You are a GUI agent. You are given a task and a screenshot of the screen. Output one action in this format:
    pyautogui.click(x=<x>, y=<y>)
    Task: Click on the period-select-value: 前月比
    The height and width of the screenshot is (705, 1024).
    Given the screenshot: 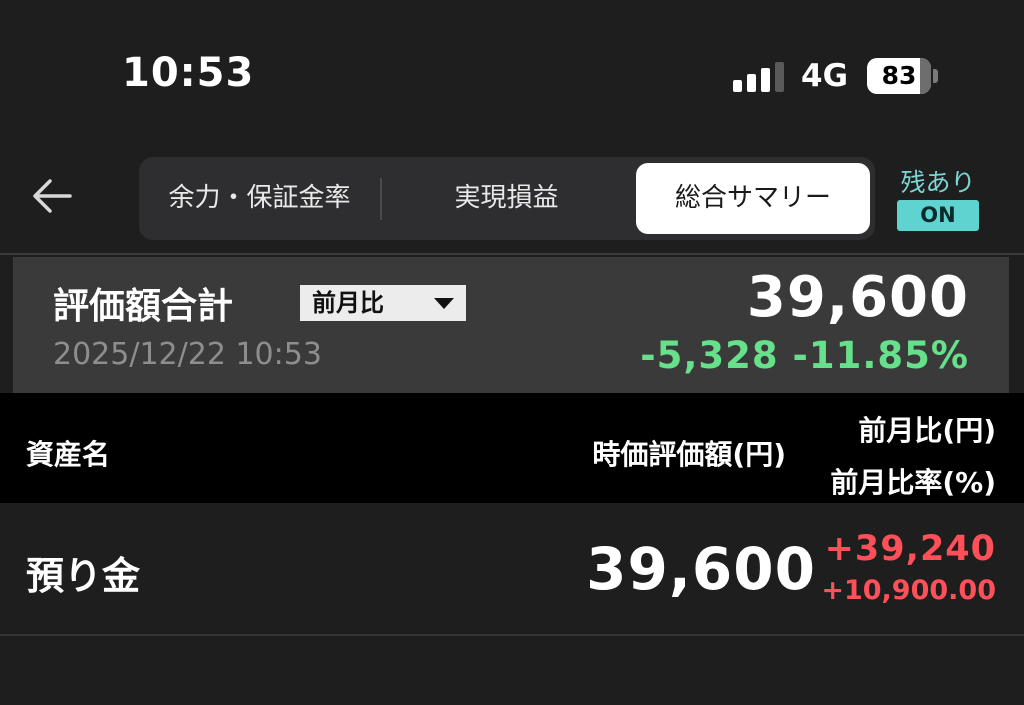 What is the action you would take?
    pyautogui.click(x=348, y=303)
    